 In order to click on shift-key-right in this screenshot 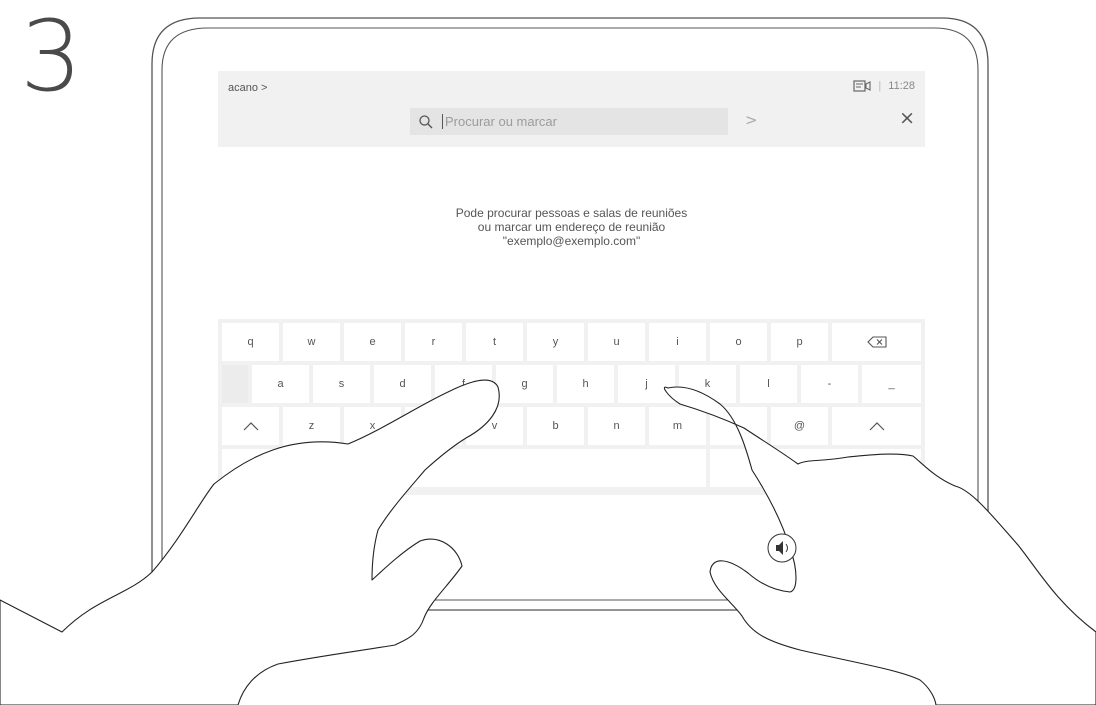, I will do `click(876, 426)`.